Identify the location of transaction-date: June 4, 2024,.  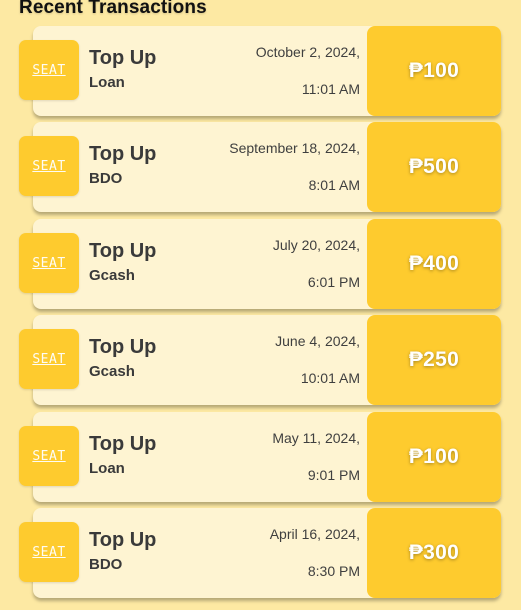
(317, 341).